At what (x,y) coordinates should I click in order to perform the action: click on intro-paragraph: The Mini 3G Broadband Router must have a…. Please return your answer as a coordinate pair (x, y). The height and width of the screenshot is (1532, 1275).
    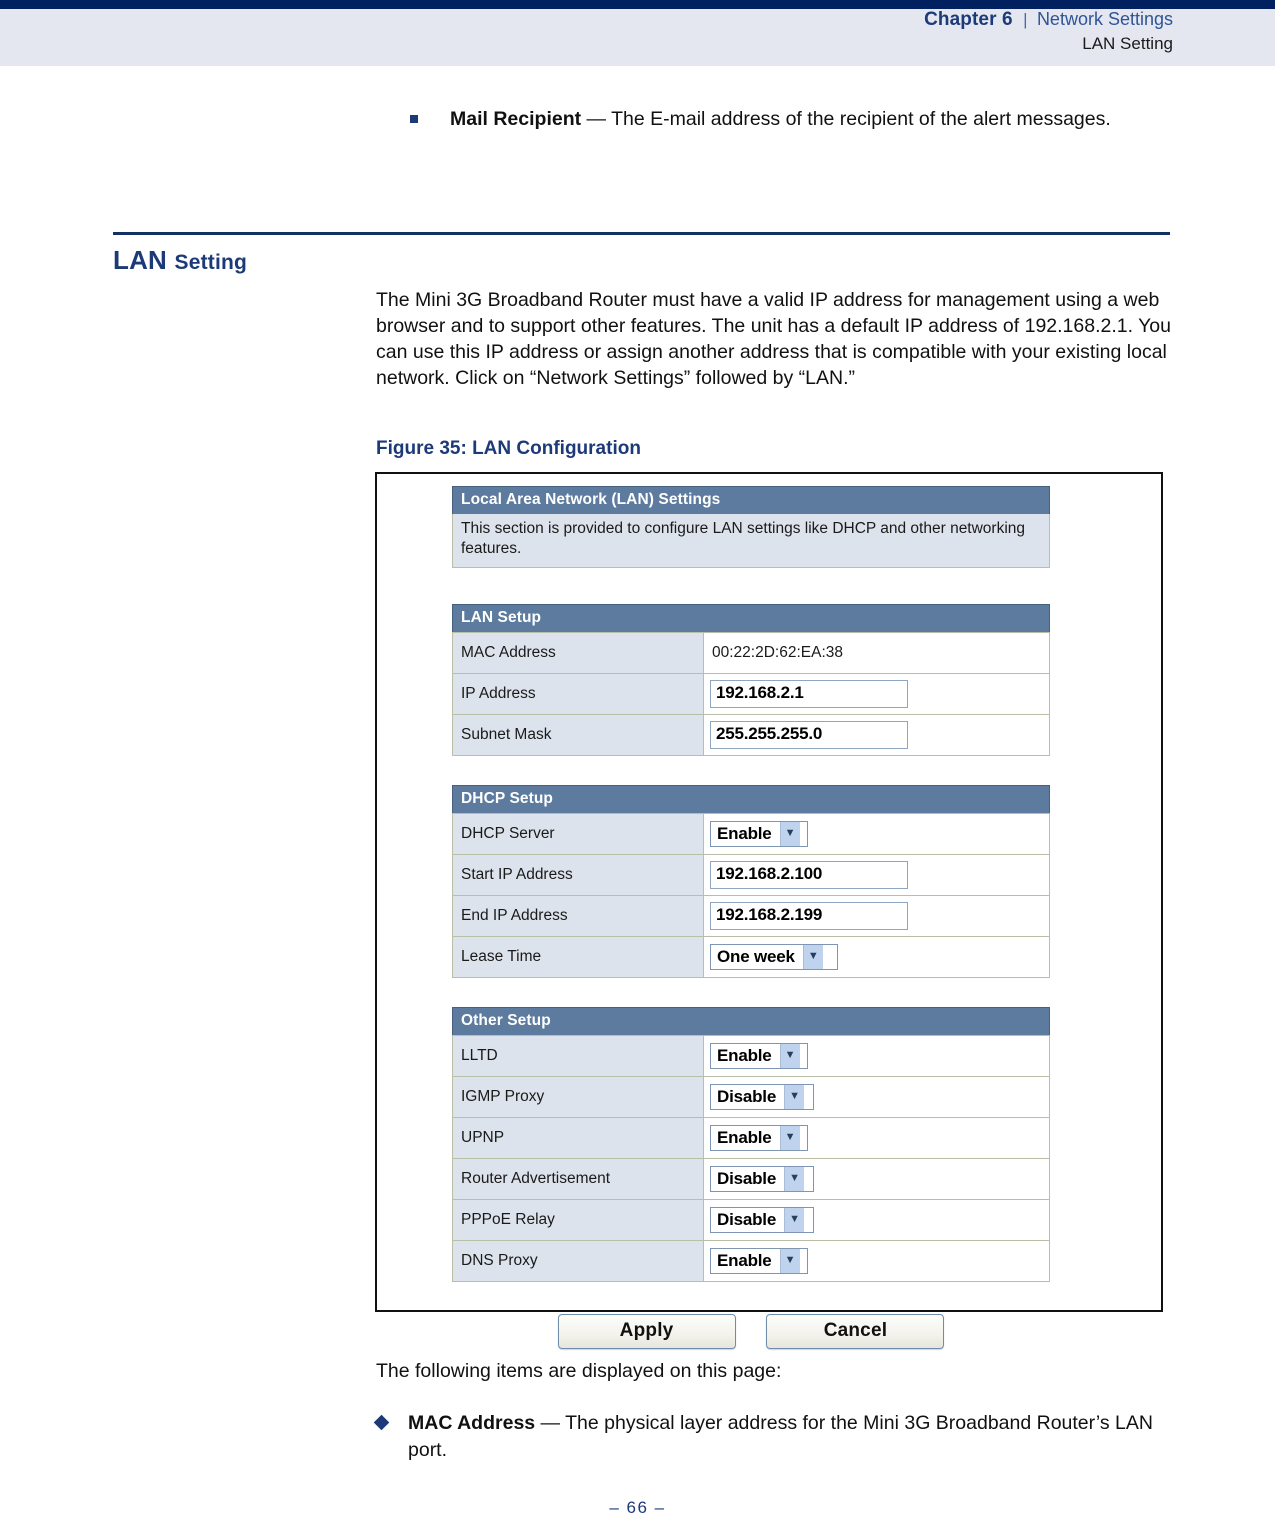
    Looking at the image, I should click on (773, 339).